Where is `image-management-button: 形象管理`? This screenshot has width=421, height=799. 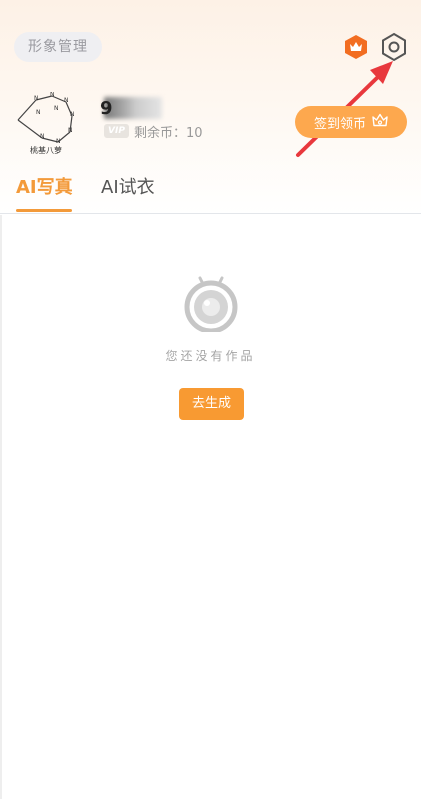
image-management-button: 形象管理 is located at coordinates (58, 47).